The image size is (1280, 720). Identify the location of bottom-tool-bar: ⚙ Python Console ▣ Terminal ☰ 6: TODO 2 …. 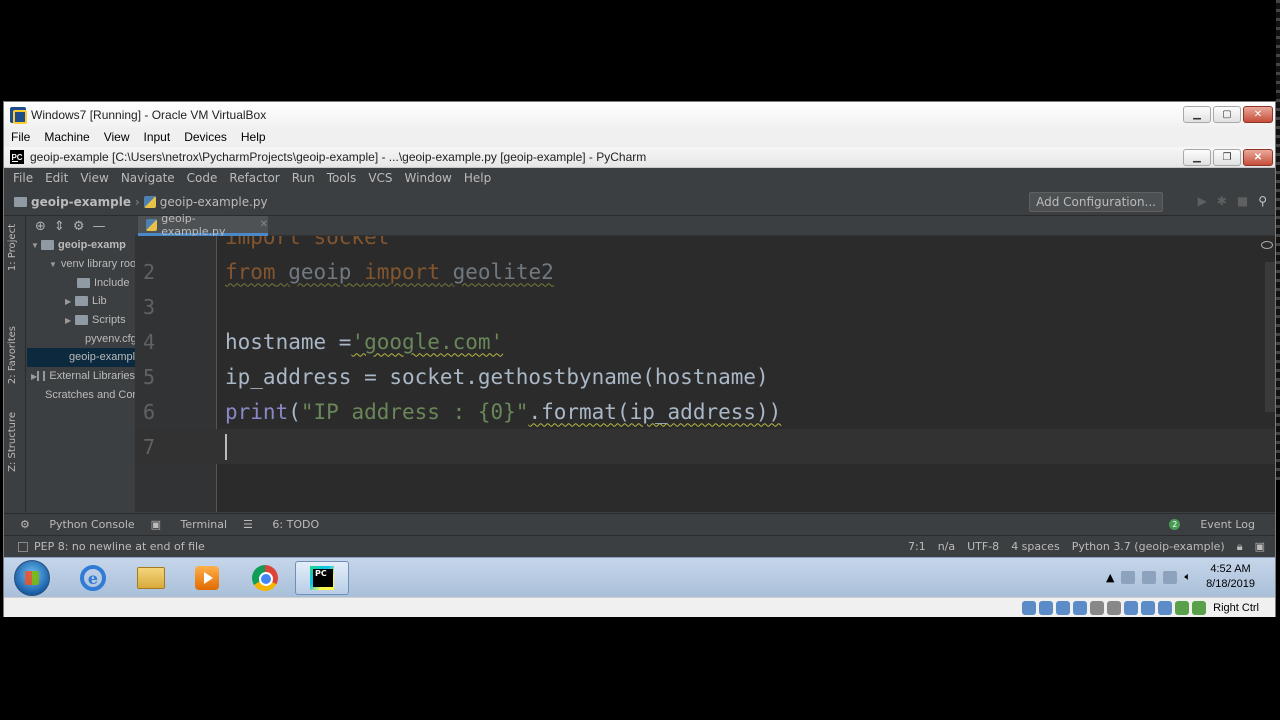
(639, 524).